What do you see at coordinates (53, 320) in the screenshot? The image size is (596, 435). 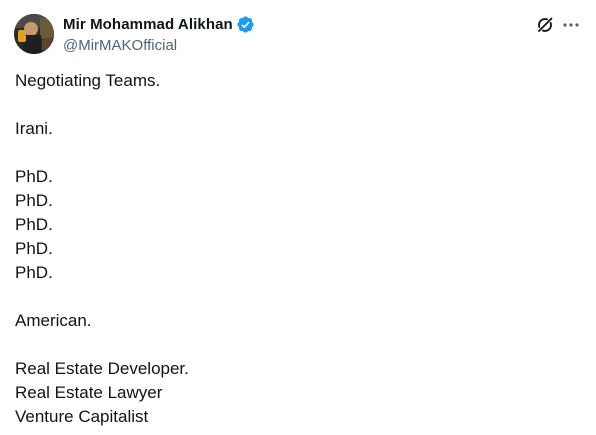 I see `tweet-line: American.` at bounding box center [53, 320].